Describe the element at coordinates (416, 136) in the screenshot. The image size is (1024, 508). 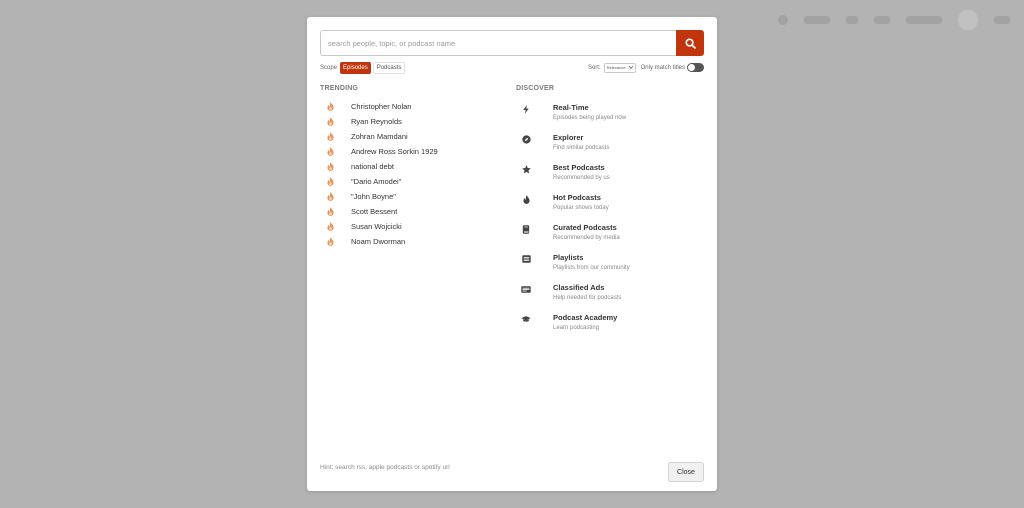
I see `trending-item: Zohran Mamdani` at that location.